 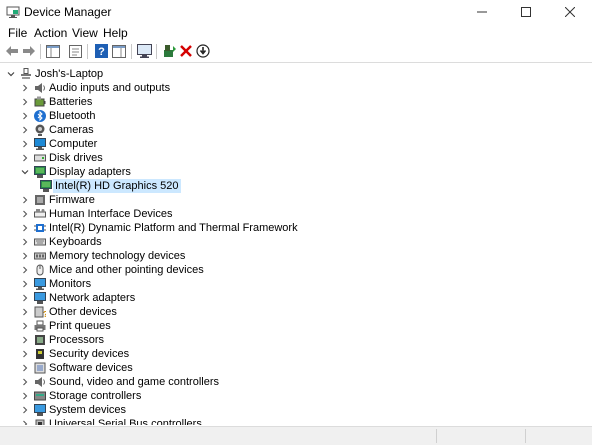 I want to click on menu-file: File, so click(x=17, y=33).